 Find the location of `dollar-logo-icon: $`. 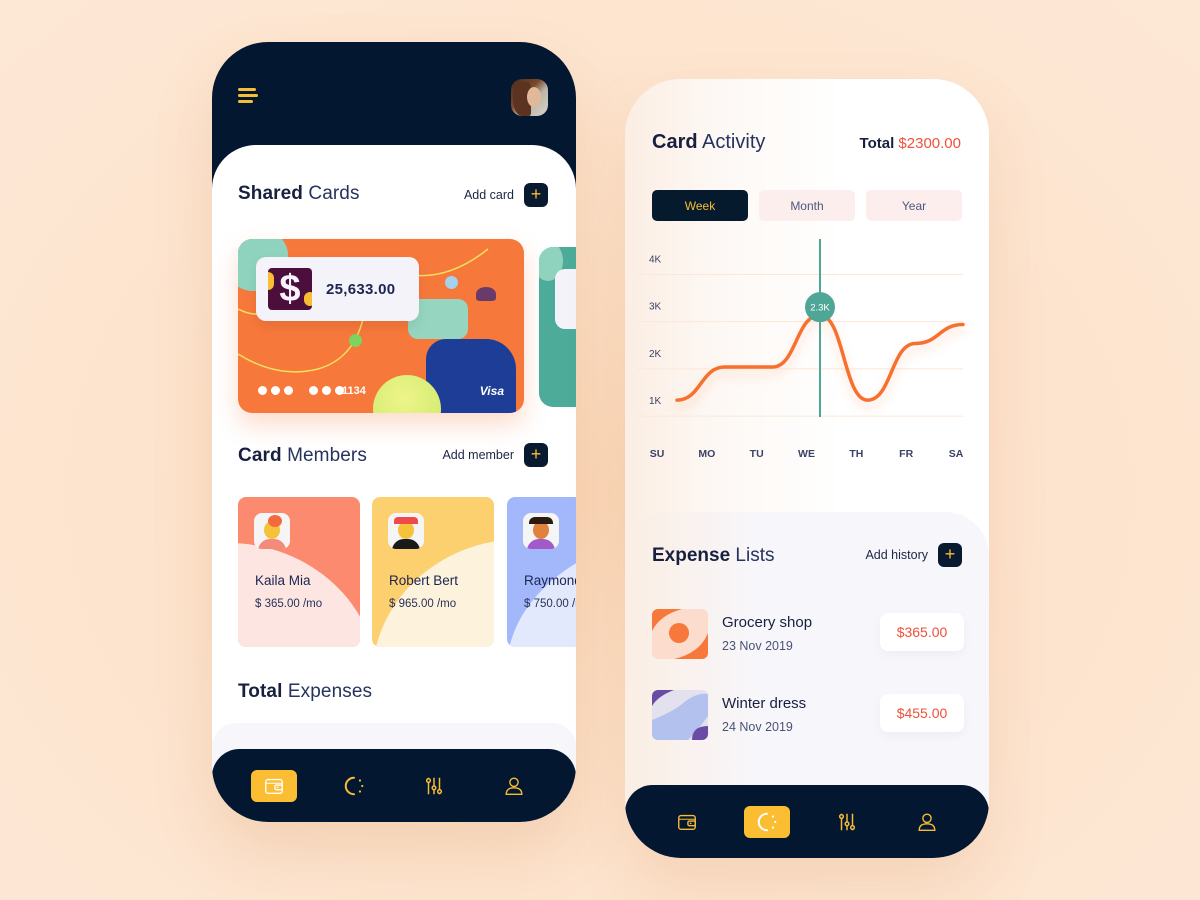

dollar-logo-icon: $ is located at coordinates (290, 289).